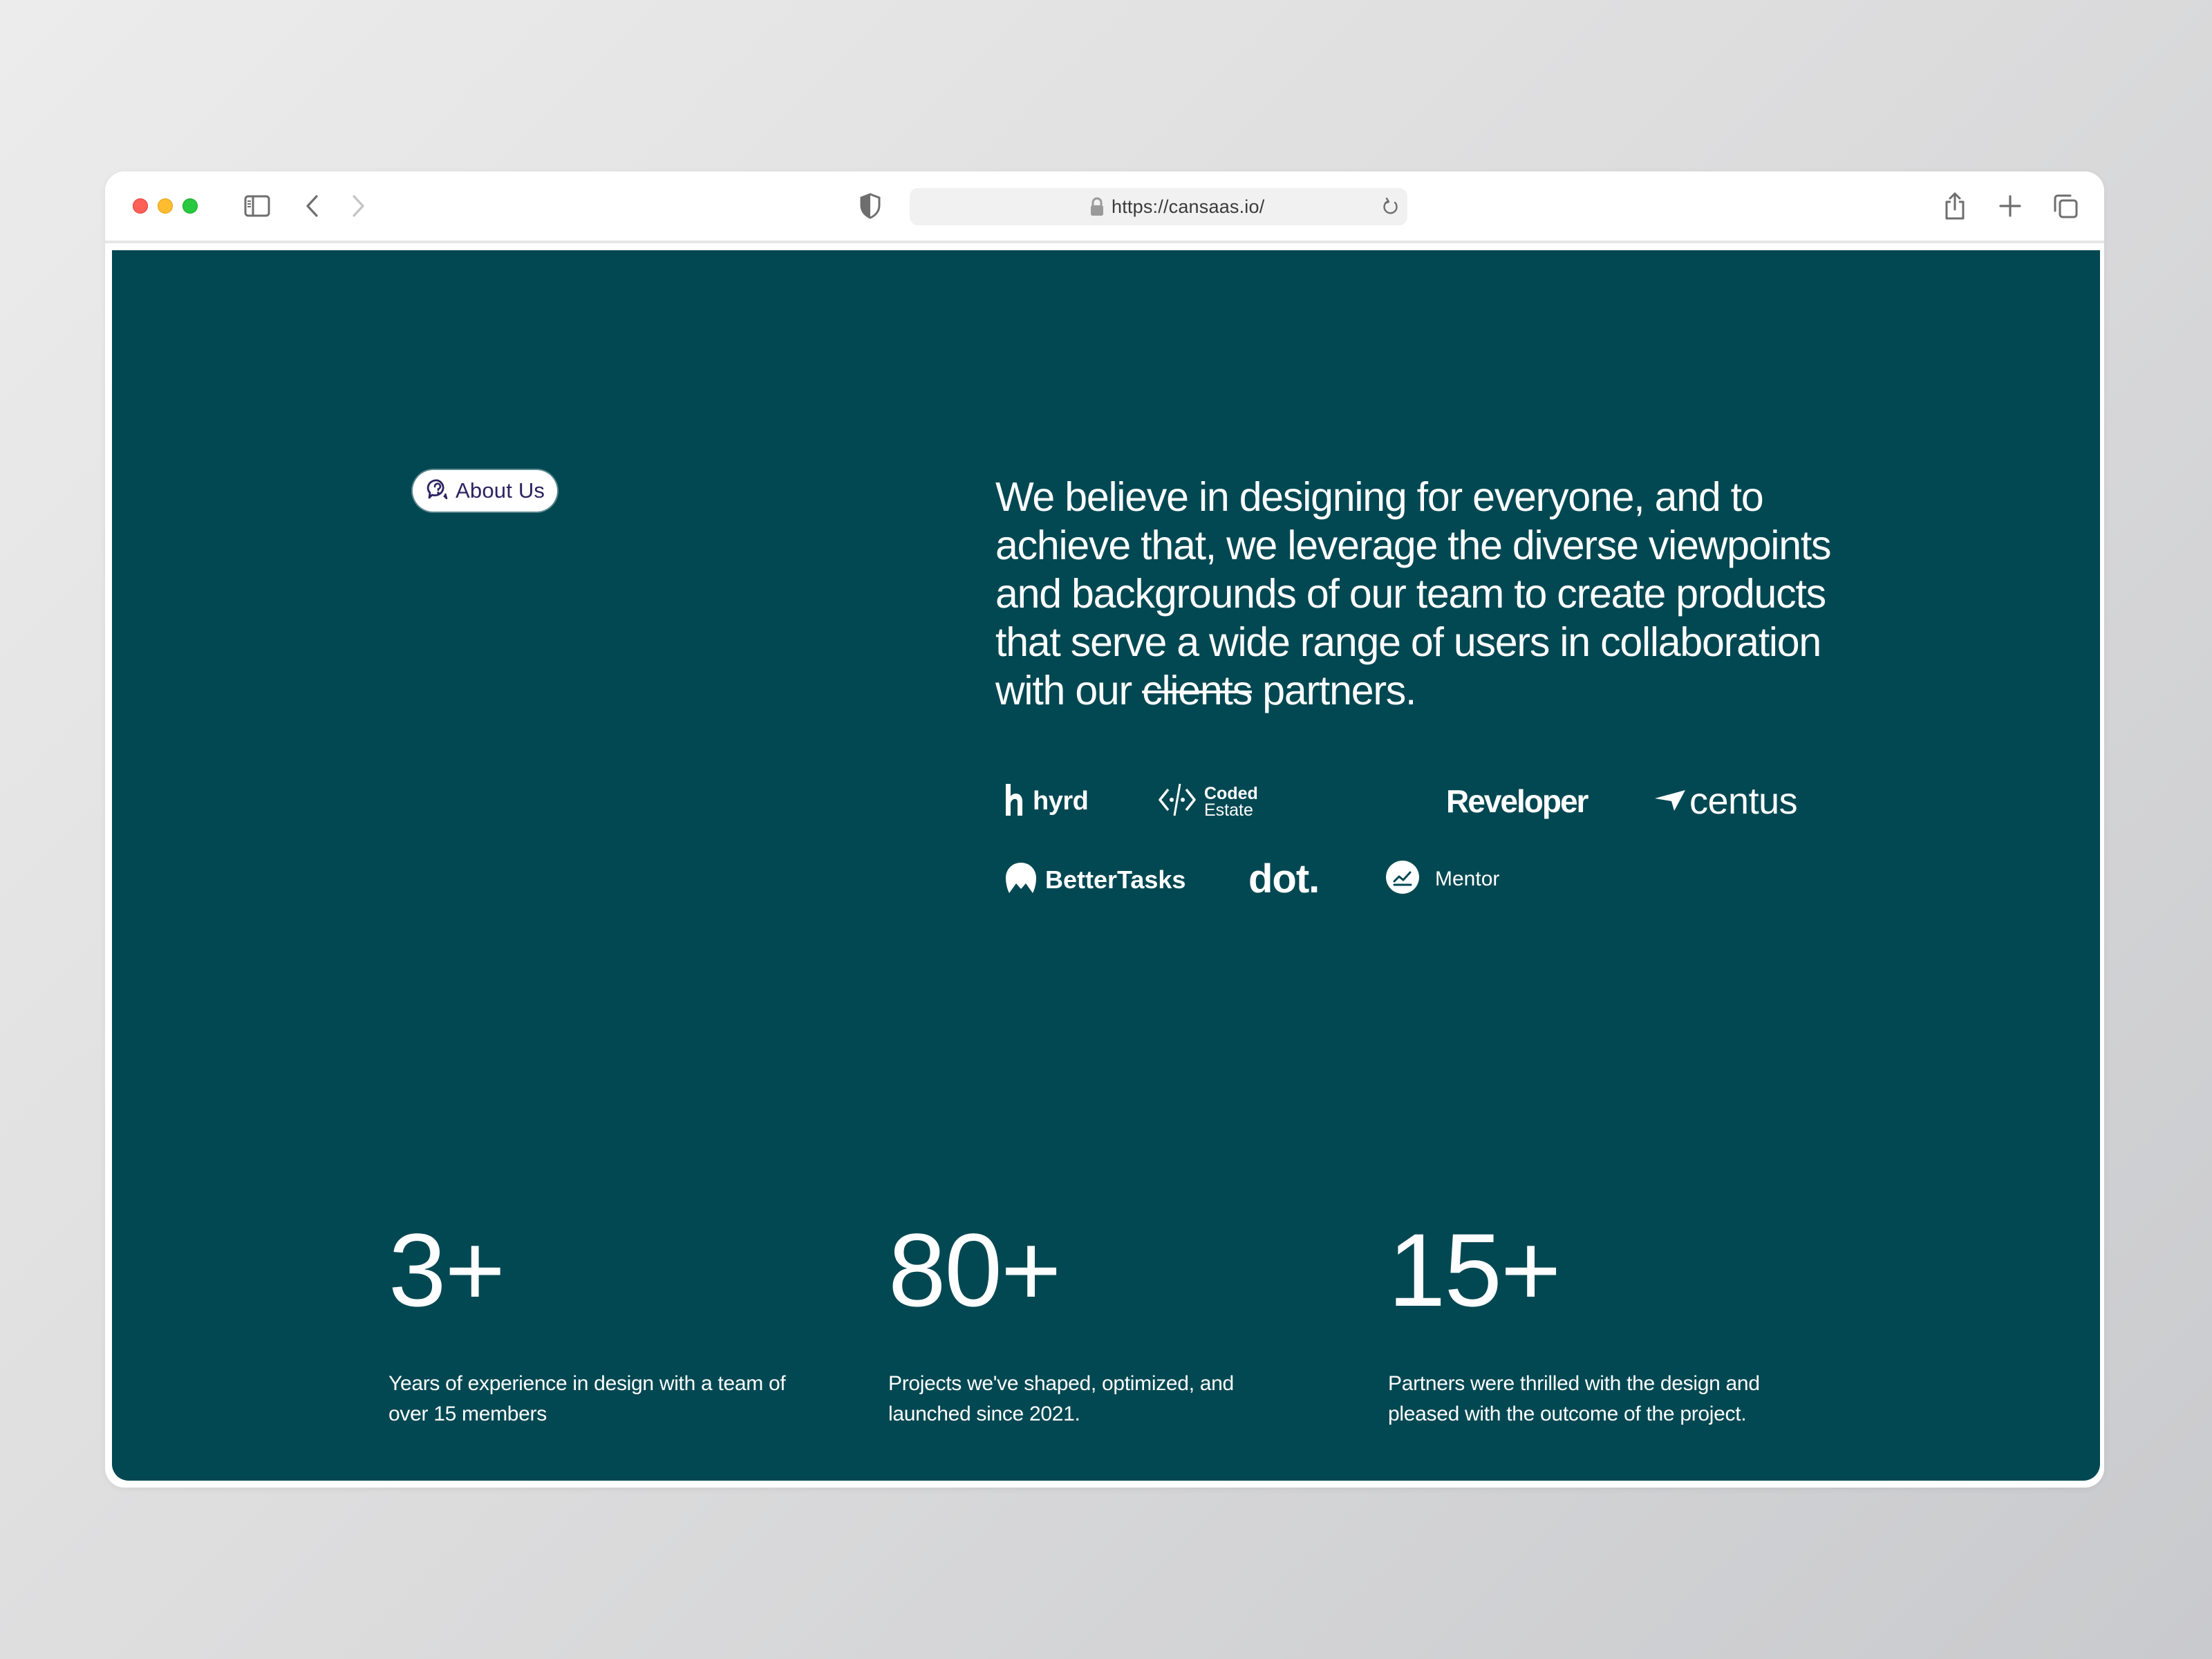 The image size is (2212, 1659). I want to click on address-bar: https://cansaas.io/, so click(1159, 206).